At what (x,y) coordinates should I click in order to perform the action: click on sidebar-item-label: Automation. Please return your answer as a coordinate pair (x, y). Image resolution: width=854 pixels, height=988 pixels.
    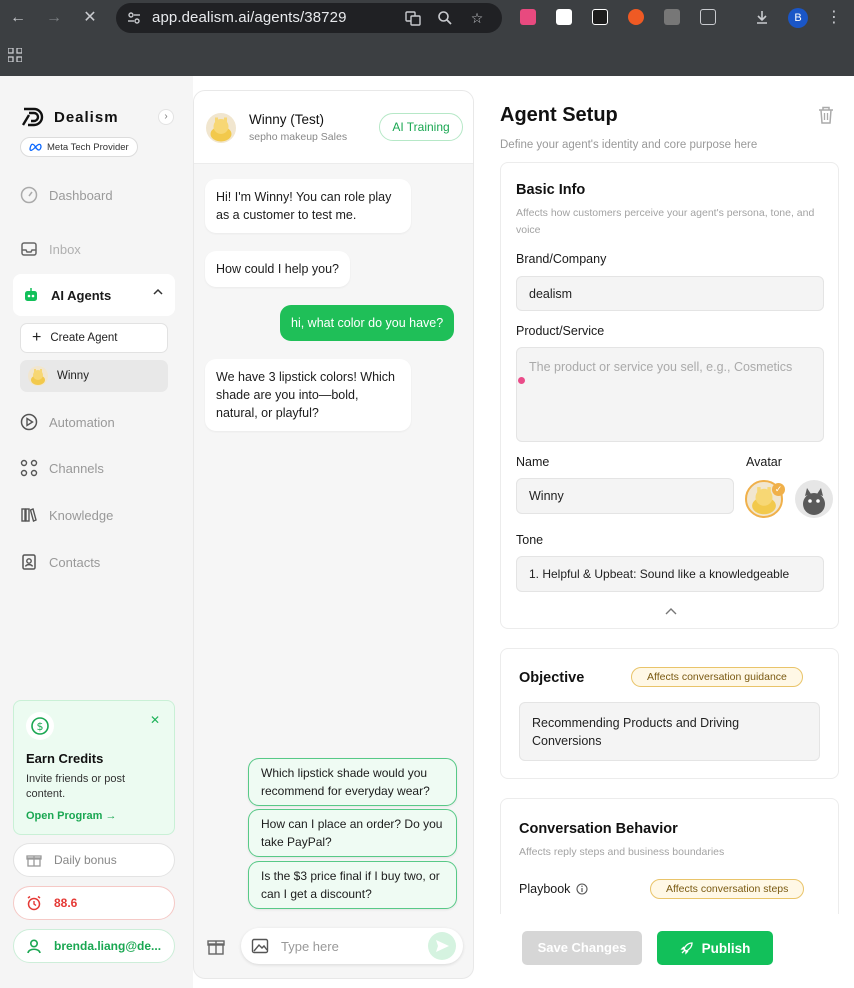
    Looking at the image, I should click on (82, 422).